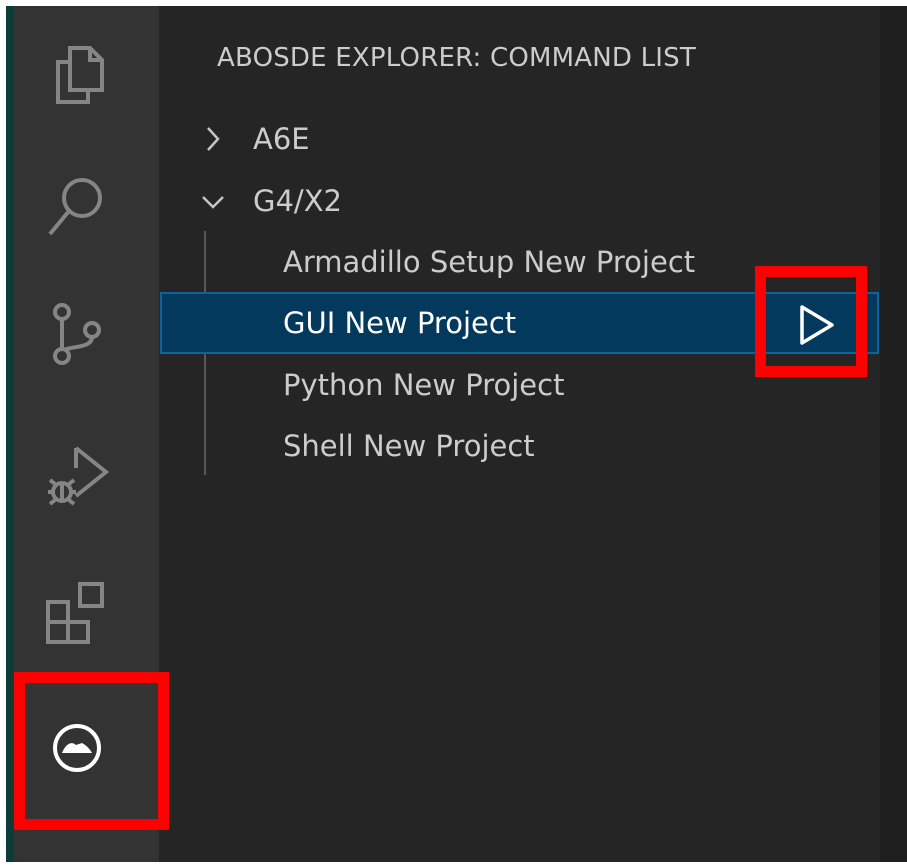 Image resolution: width=907 pixels, height=866 pixels. Describe the element at coordinates (77, 613) in the screenshot. I see `extensions-icon` at that location.